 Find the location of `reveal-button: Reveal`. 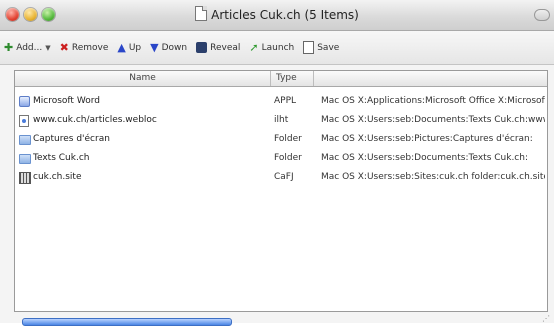

reveal-button: Reveal is located at coordinates (218, 47).